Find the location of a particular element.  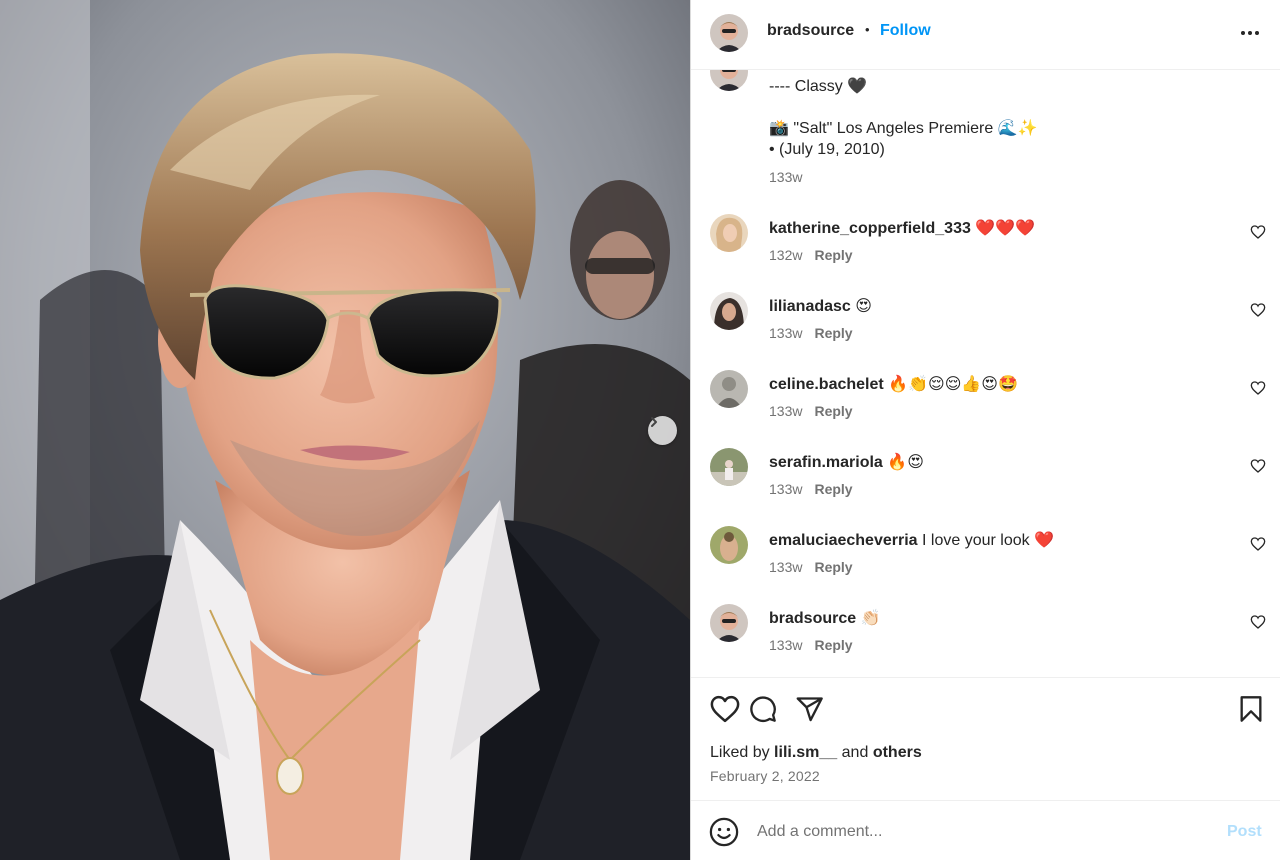

comment-text: emaluciaecheverria I love your look ❤️ is located at coordinates (911, 540).